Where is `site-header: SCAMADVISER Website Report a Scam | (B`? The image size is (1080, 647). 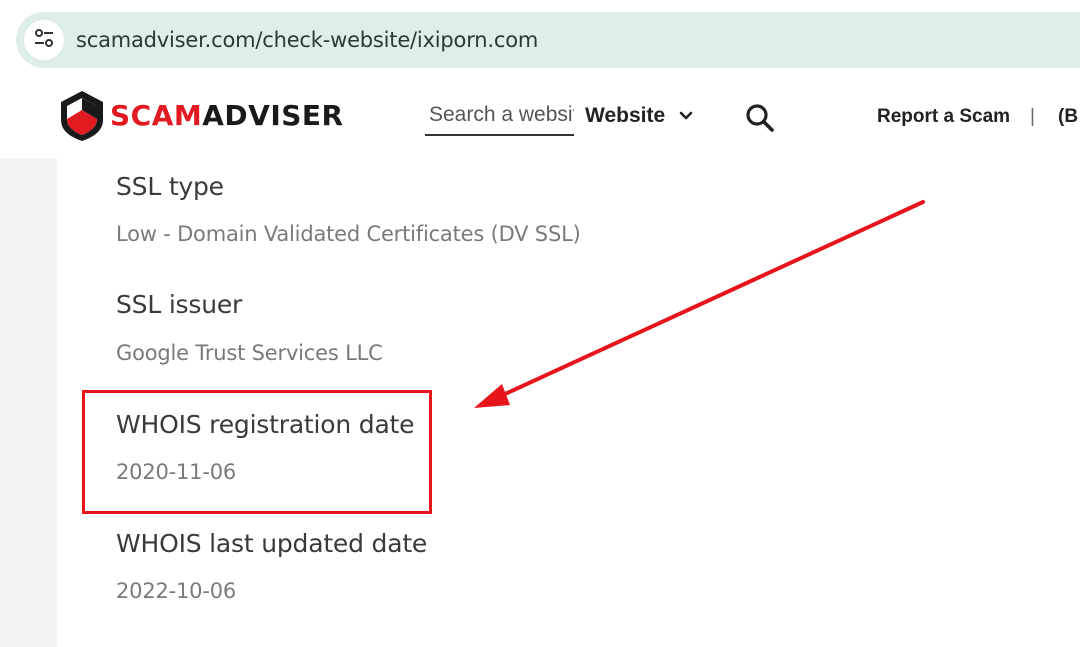
site-header: SCAMADVISER Website Report a Scam | (B is located at coordinates (540, 119).